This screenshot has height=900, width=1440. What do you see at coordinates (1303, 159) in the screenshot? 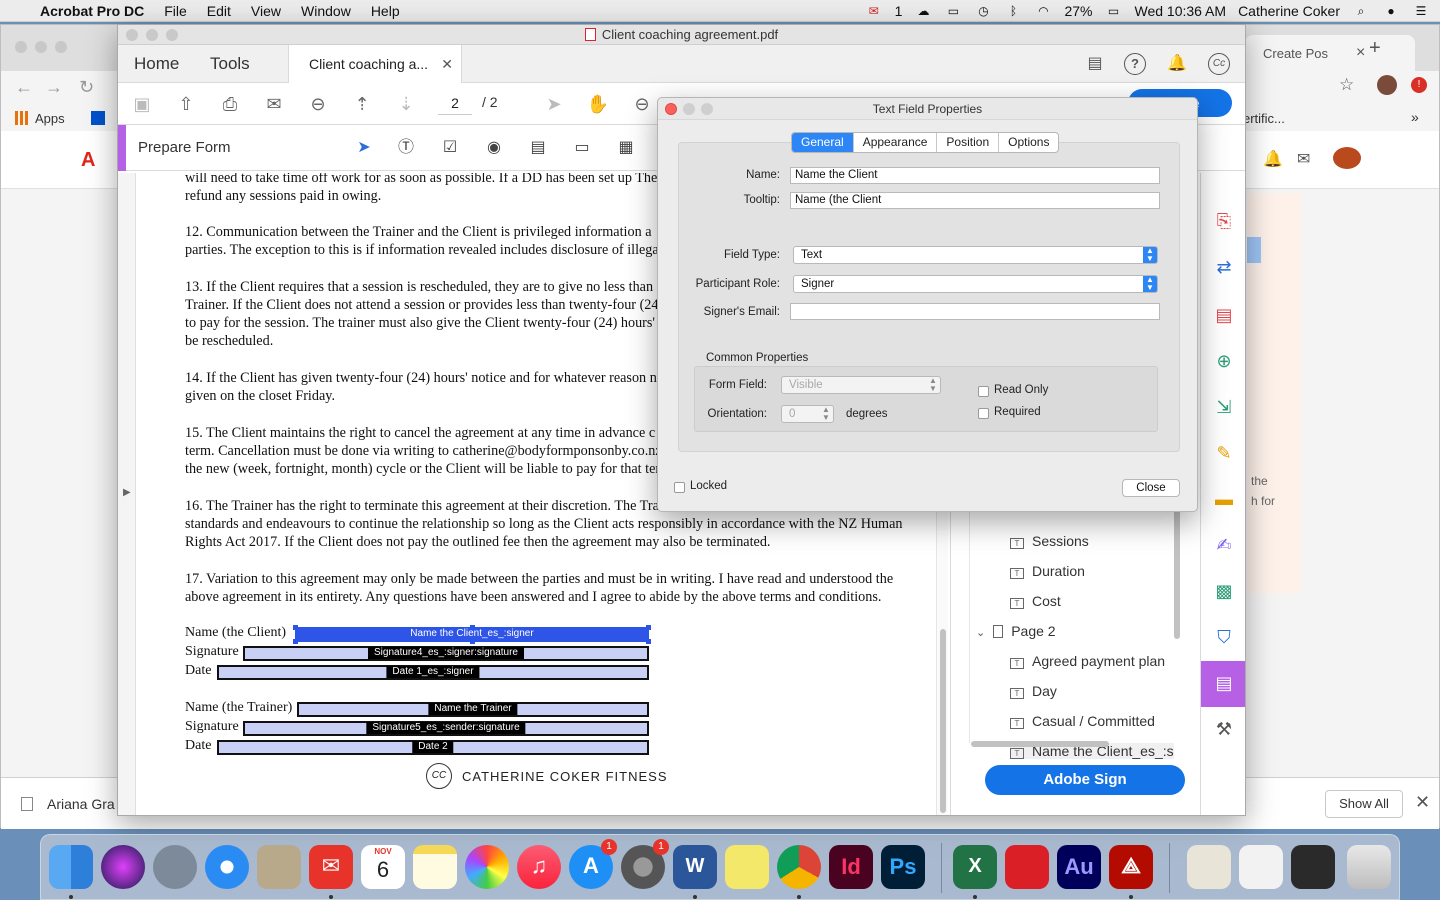
I see `site-mail-icon: ✉` at bounding box center [1303, 159].